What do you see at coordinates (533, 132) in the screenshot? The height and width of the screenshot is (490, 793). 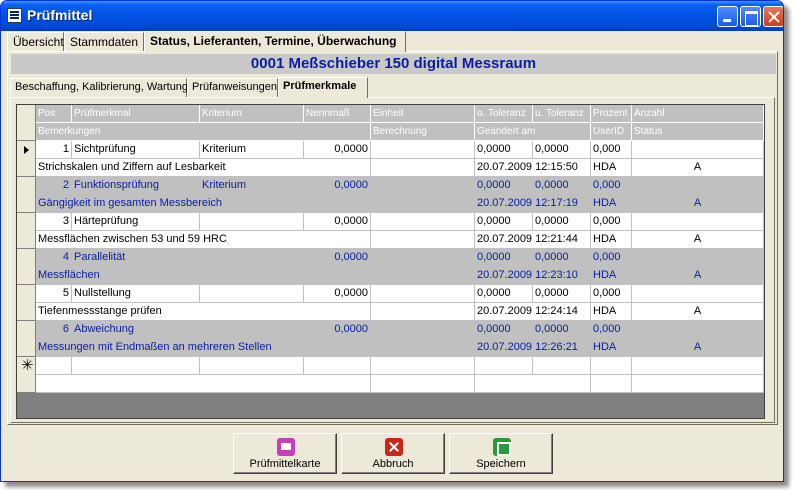 I see `column-header-geaendert-am: Geändert am` at bounding box center [533, 132].